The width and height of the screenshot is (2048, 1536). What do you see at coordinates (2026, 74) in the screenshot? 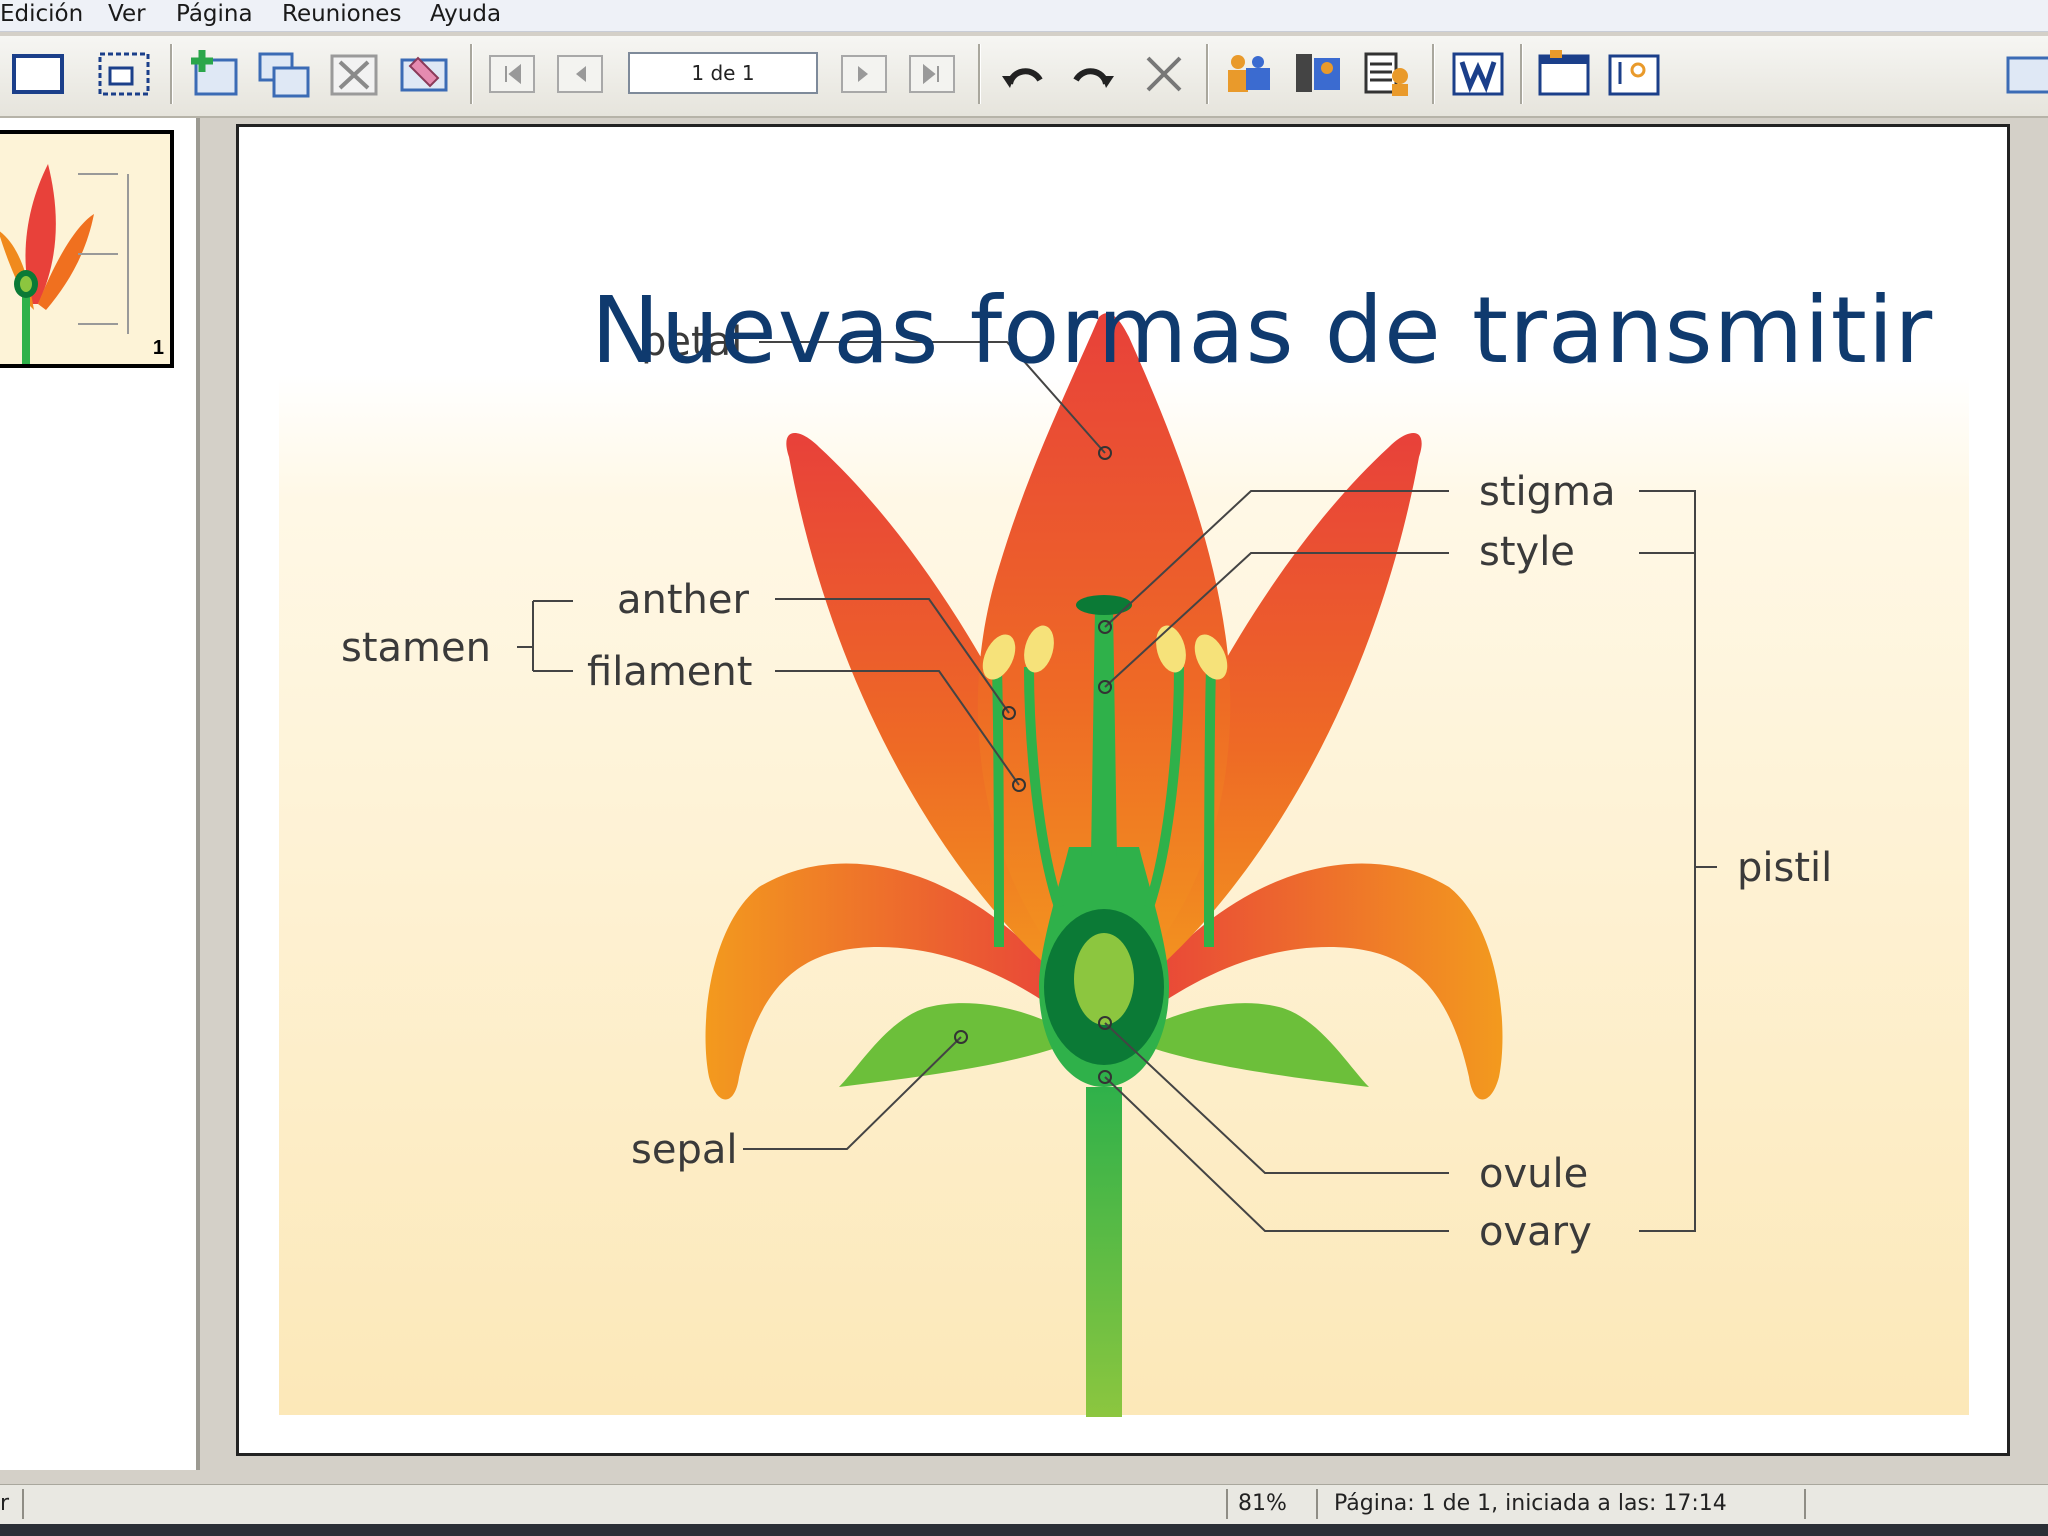
I see `extra-icon` at bounding box center [2026, 74].